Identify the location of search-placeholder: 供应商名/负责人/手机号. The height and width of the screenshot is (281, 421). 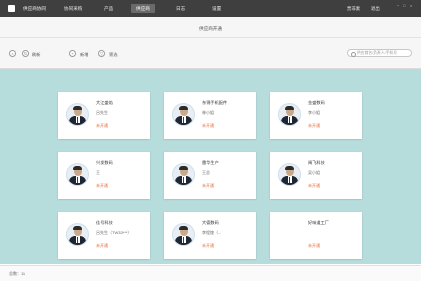
(377, 53).